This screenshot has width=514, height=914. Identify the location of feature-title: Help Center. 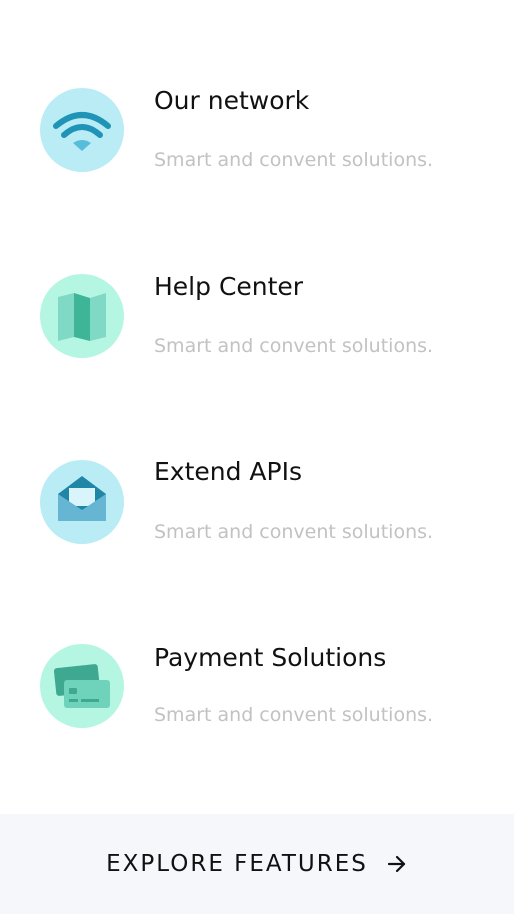
(229, 286).